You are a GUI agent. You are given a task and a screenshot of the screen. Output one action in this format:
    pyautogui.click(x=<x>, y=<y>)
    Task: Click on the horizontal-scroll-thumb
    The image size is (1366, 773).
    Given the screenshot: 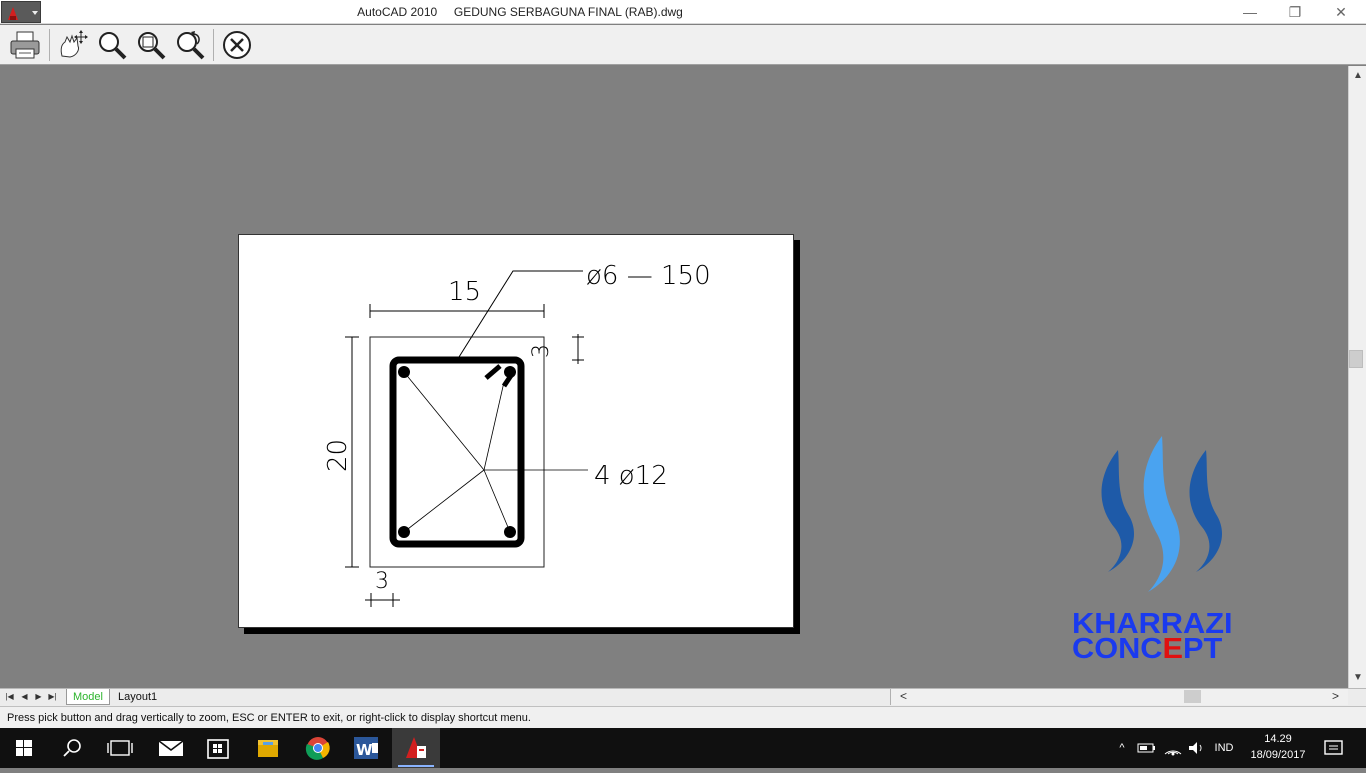 What is the action you would take?
    pyautogui.click(x=1192, y=696)
    